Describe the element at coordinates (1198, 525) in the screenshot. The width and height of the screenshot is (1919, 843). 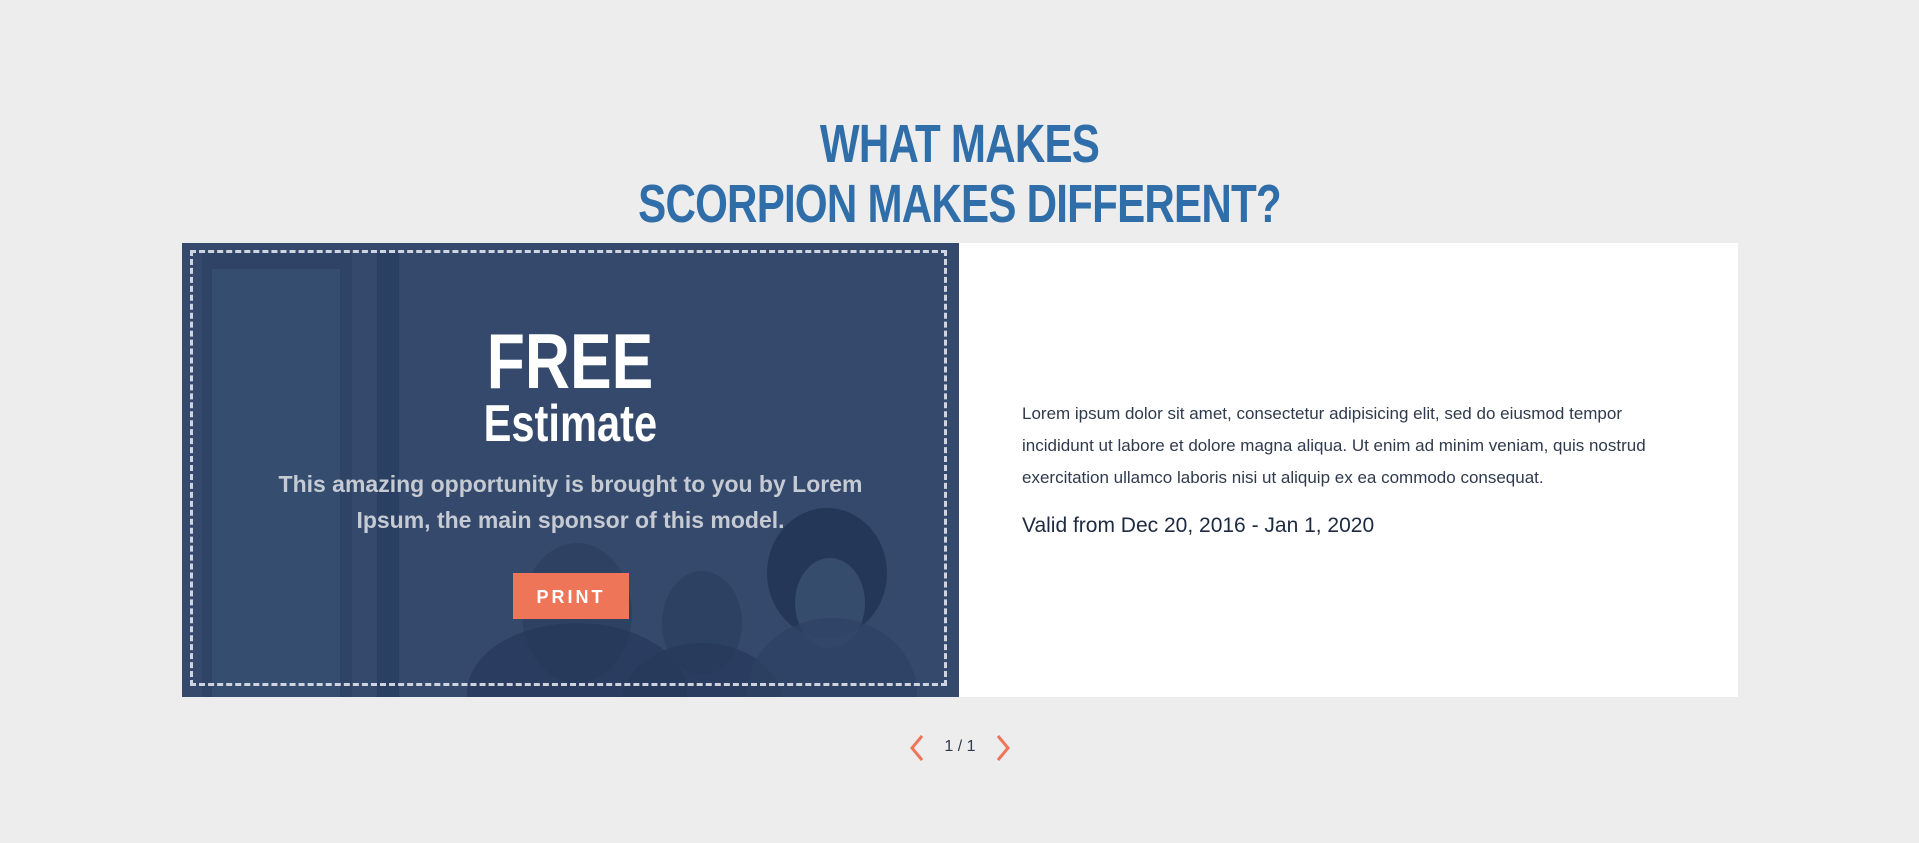
I see `validity-dates: Valid from Dec 20, 2016 - Jan 1, 2020` at that location.